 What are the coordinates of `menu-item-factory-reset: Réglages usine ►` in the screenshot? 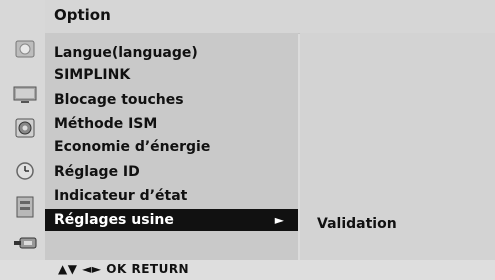 It's located at (171, 220).